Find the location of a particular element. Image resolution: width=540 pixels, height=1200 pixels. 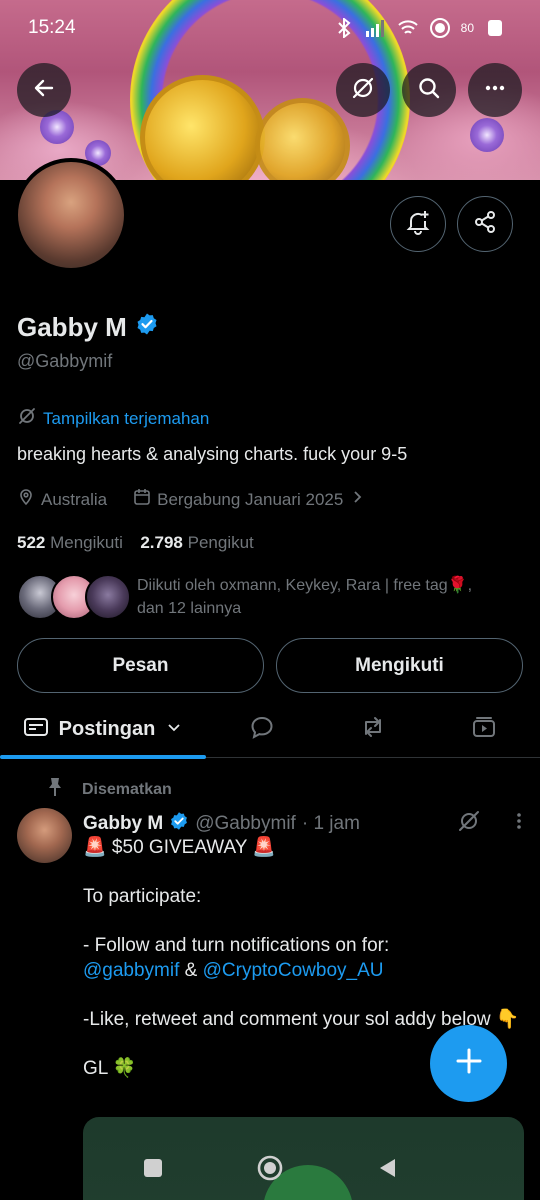

media-icon is located at coordinates (484, 729).